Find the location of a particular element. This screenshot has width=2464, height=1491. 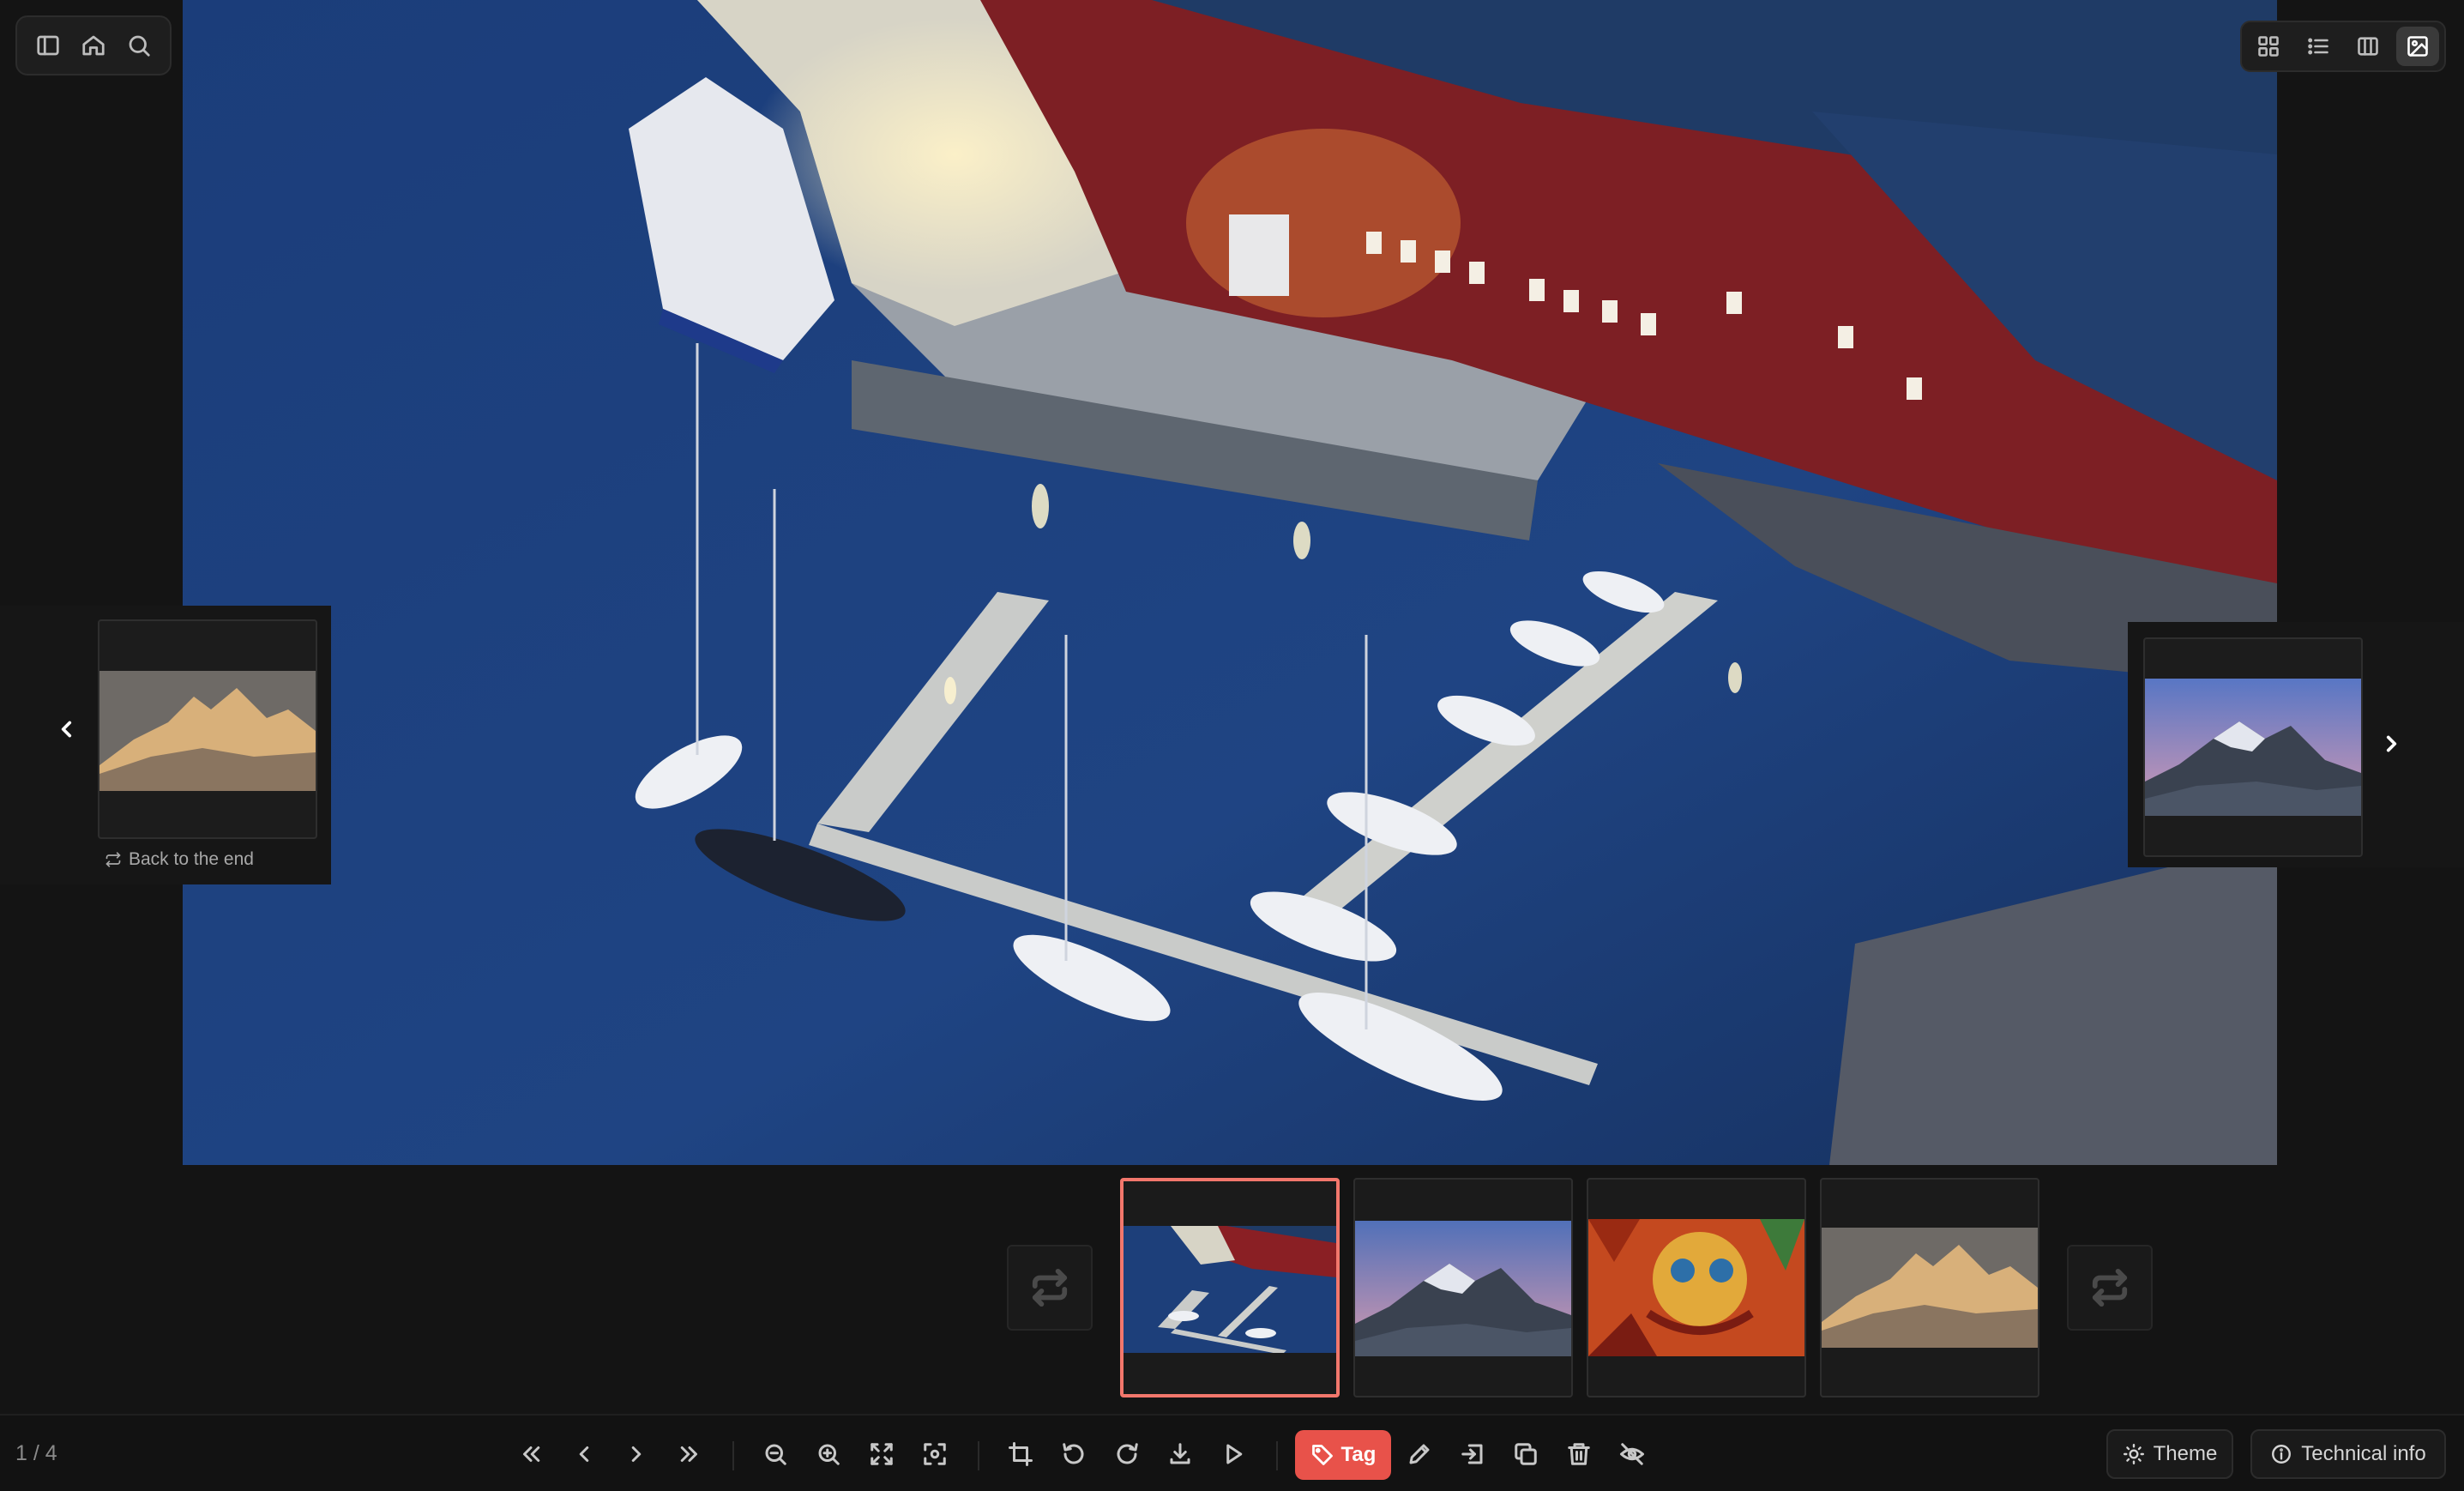

theme-button: Theme is located at coordinates (2170, 1454).